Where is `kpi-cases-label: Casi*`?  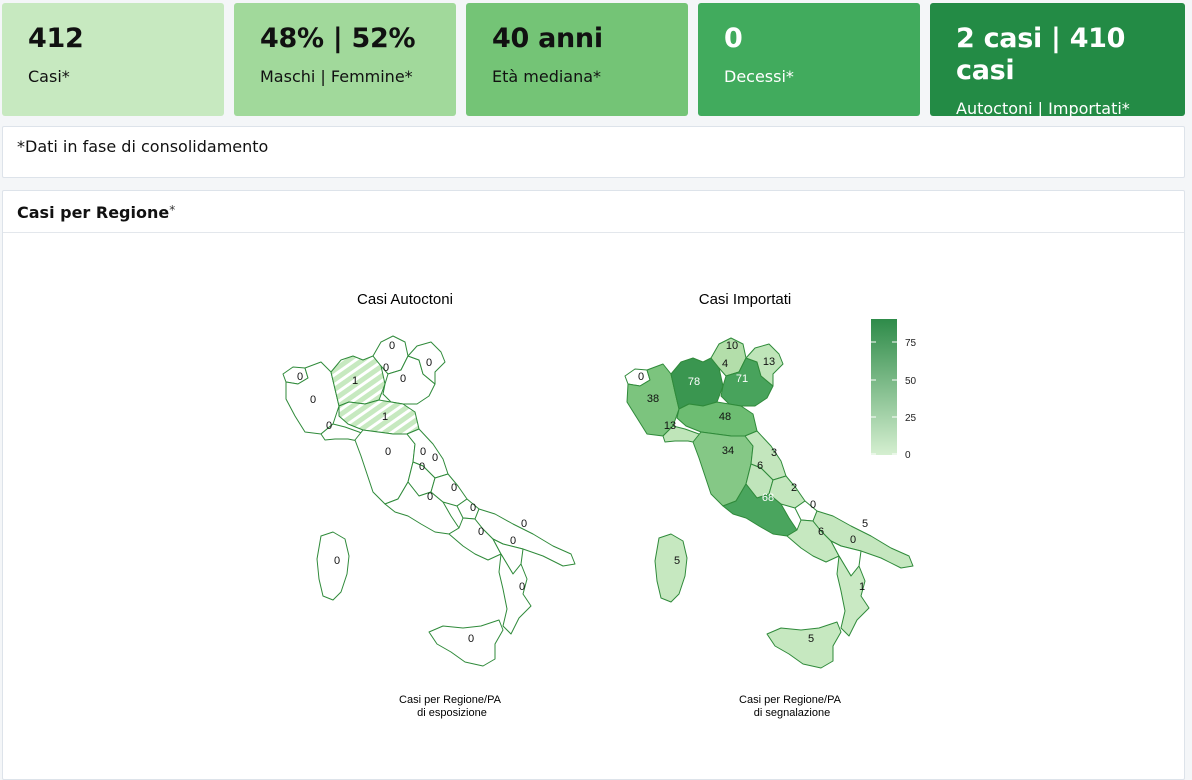
kpi-cases-label: Casi* is located at coordinates (49, 76).